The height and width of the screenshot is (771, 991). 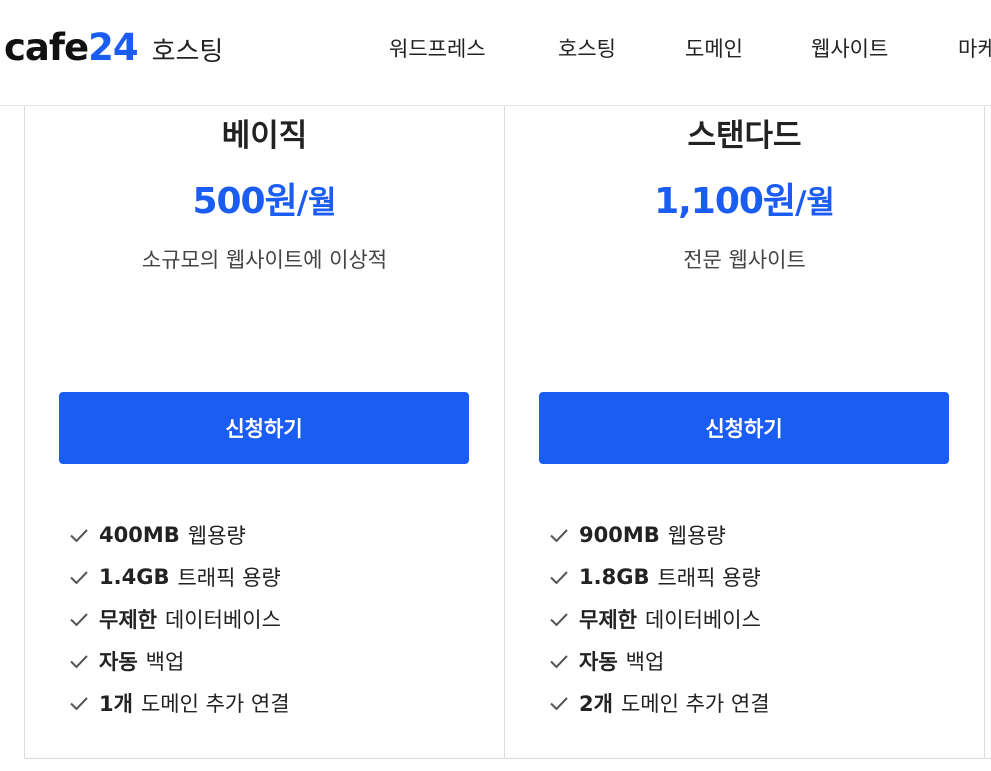 What do you see at coordinates (264, 136) in the screenshot?
I see `plan-name: 베이직` at bounding box center [264, 136].